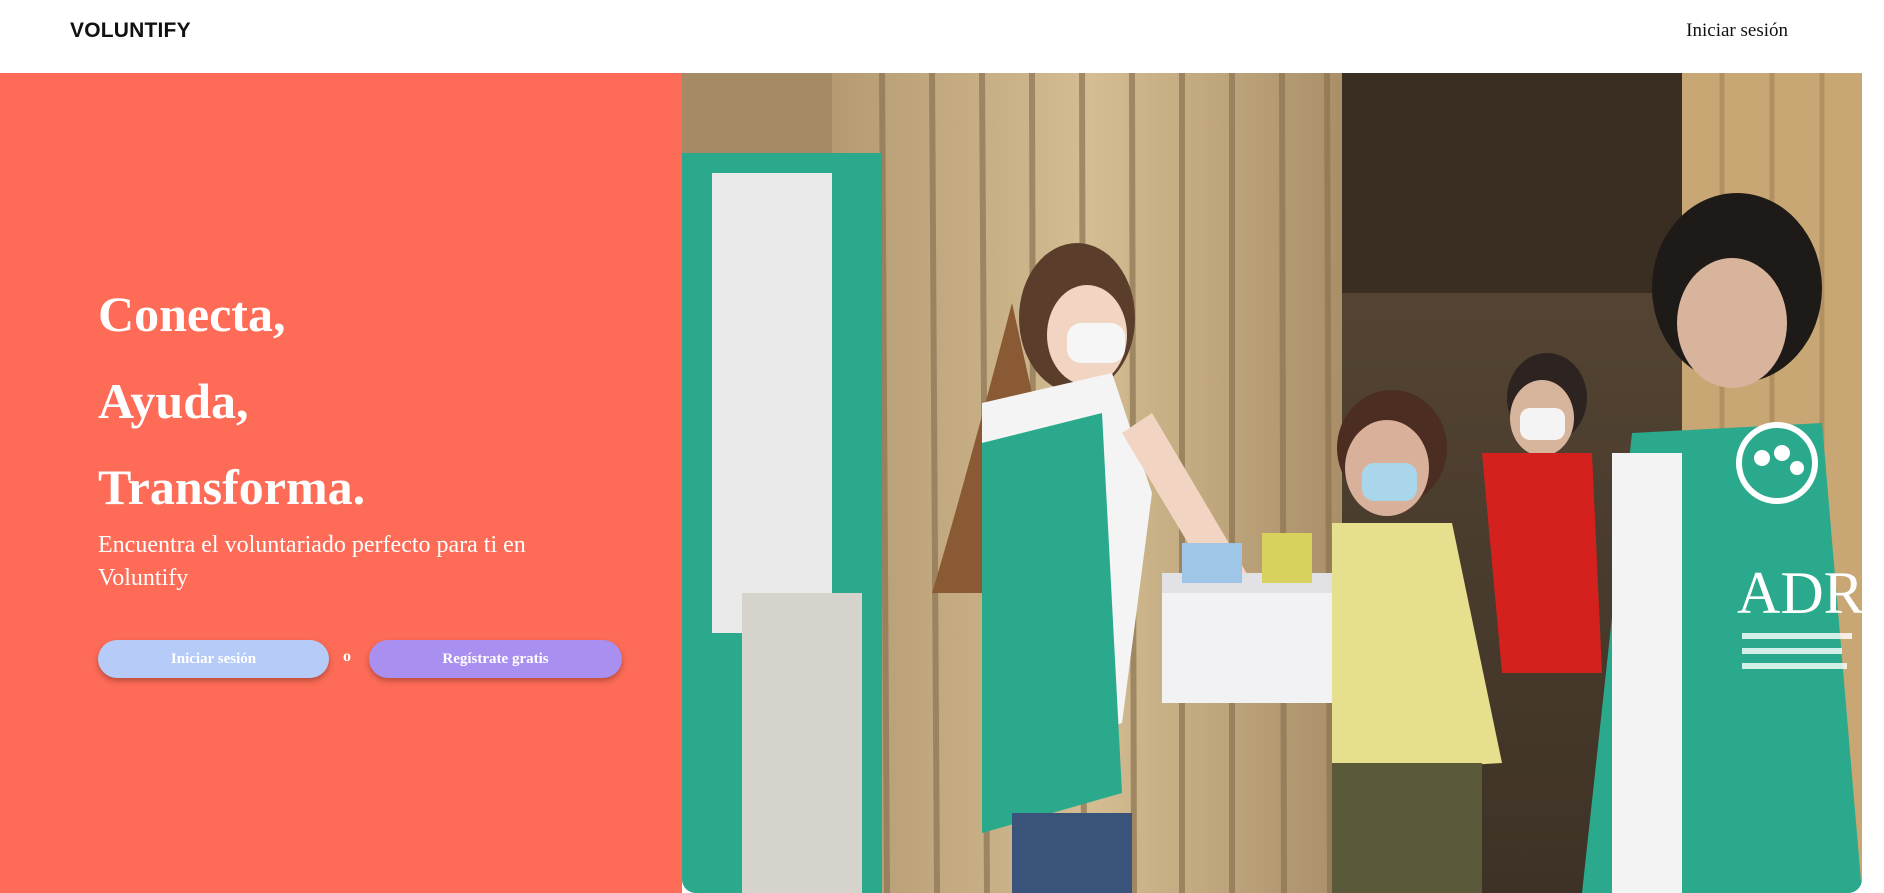 The image size is (1884, 893). What do you see at coordinates (232, 487) in the screenshot?
I see `hero-headline-line-3: Transforma.` at bounding box center [232, 487].